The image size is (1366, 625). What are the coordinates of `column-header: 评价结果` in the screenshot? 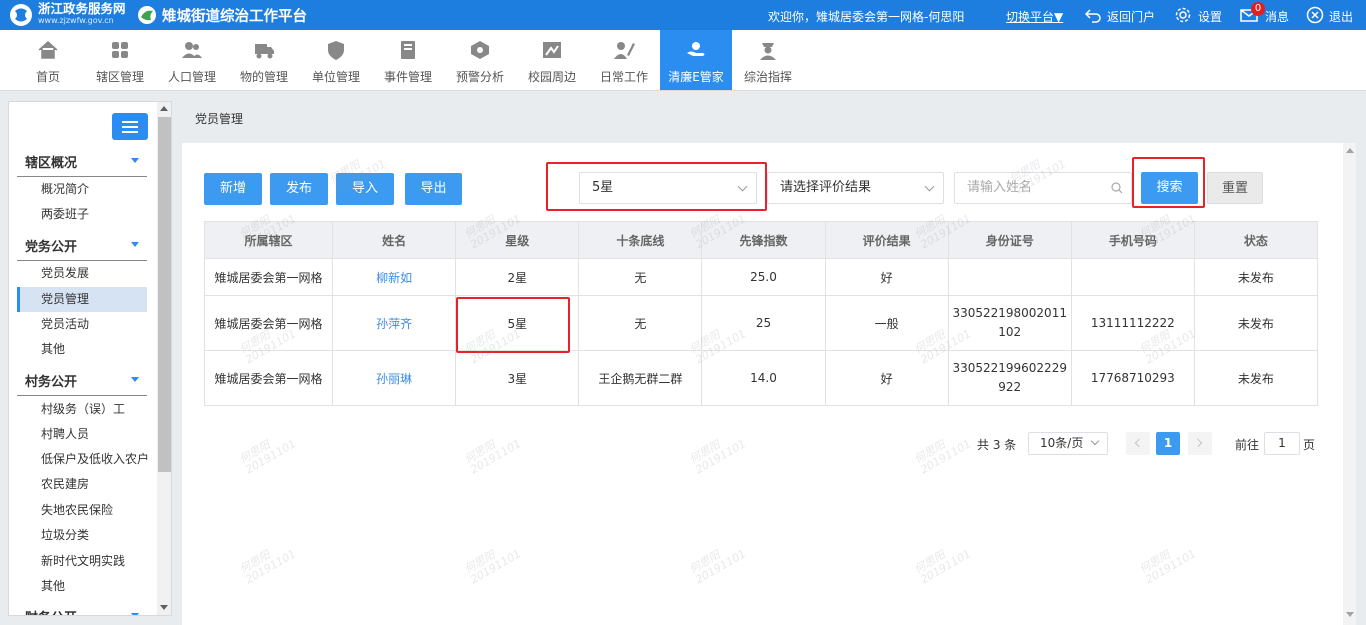 It's located at (886, 240).